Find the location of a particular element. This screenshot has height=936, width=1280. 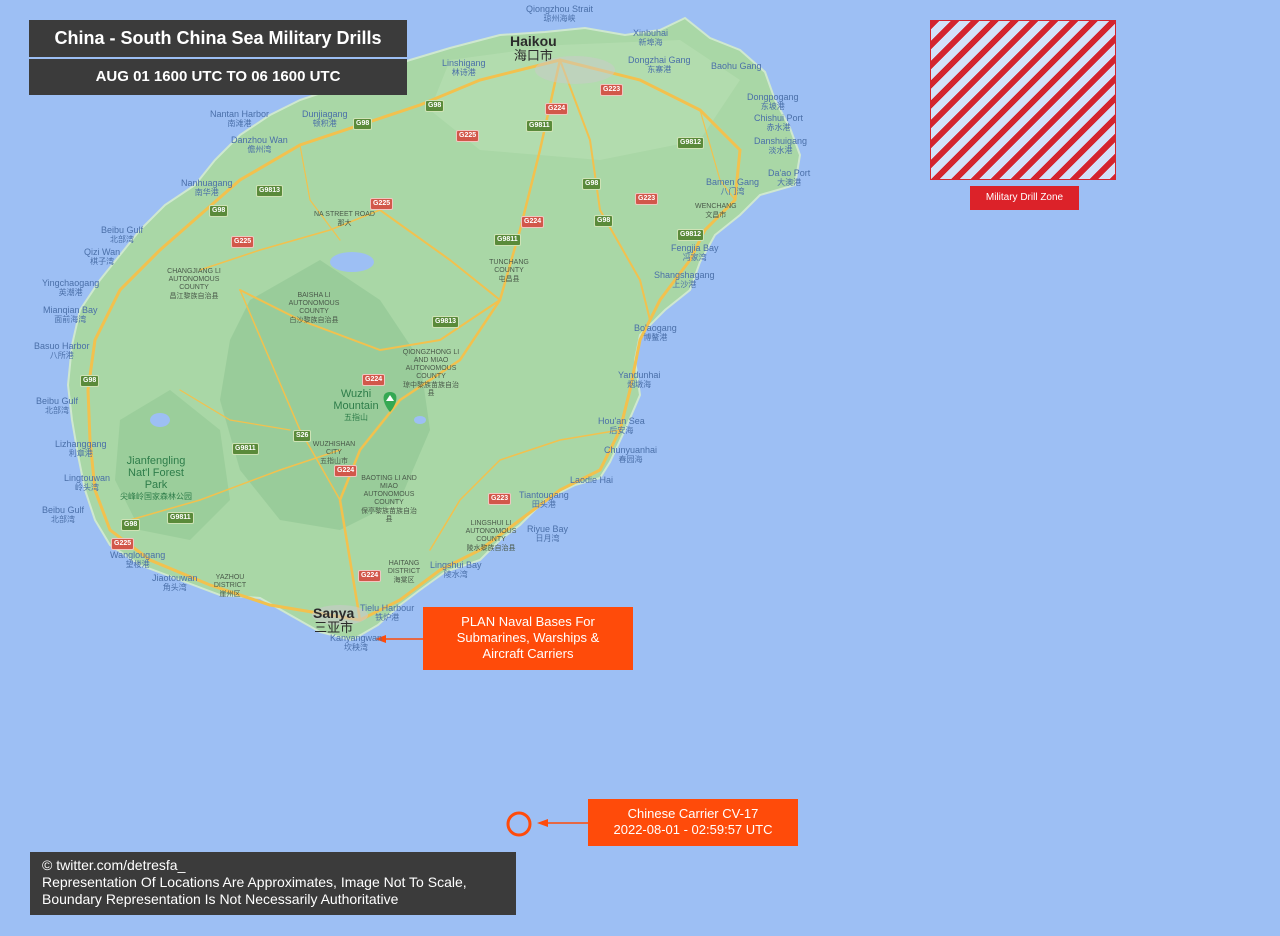

county-label: HAITANG DISTRICT 海棠区 is located at coordinates (404, 572).